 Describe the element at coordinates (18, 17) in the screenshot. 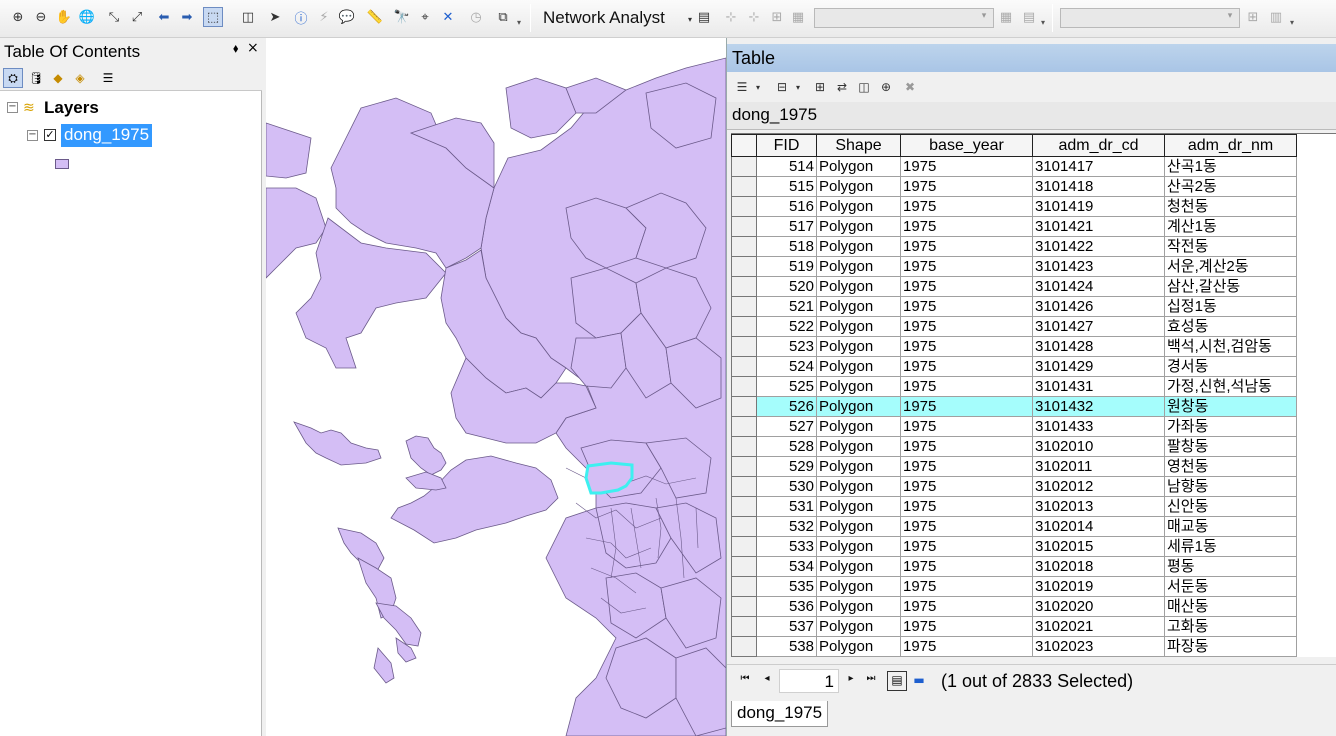

I see `zoom-in-icon: ⊕` at that location.